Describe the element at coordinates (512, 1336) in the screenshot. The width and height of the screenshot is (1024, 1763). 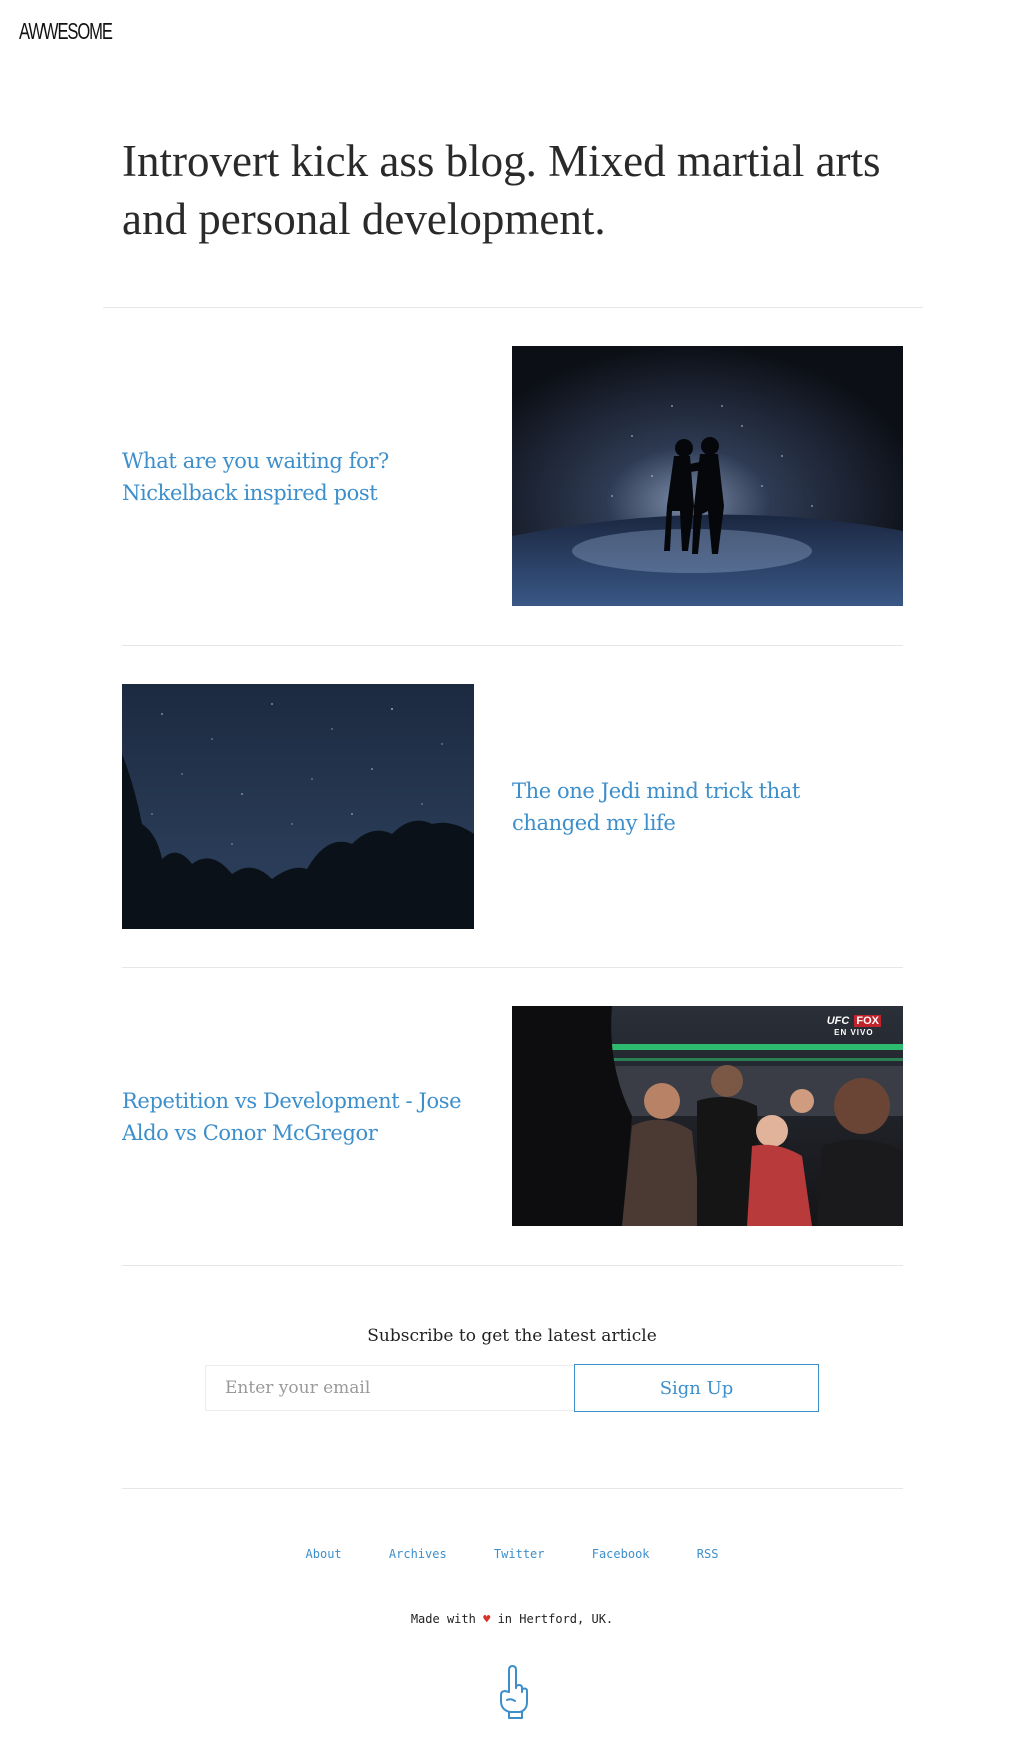
I see `subscribe-label: Subscribe to get the latest article` at that location.